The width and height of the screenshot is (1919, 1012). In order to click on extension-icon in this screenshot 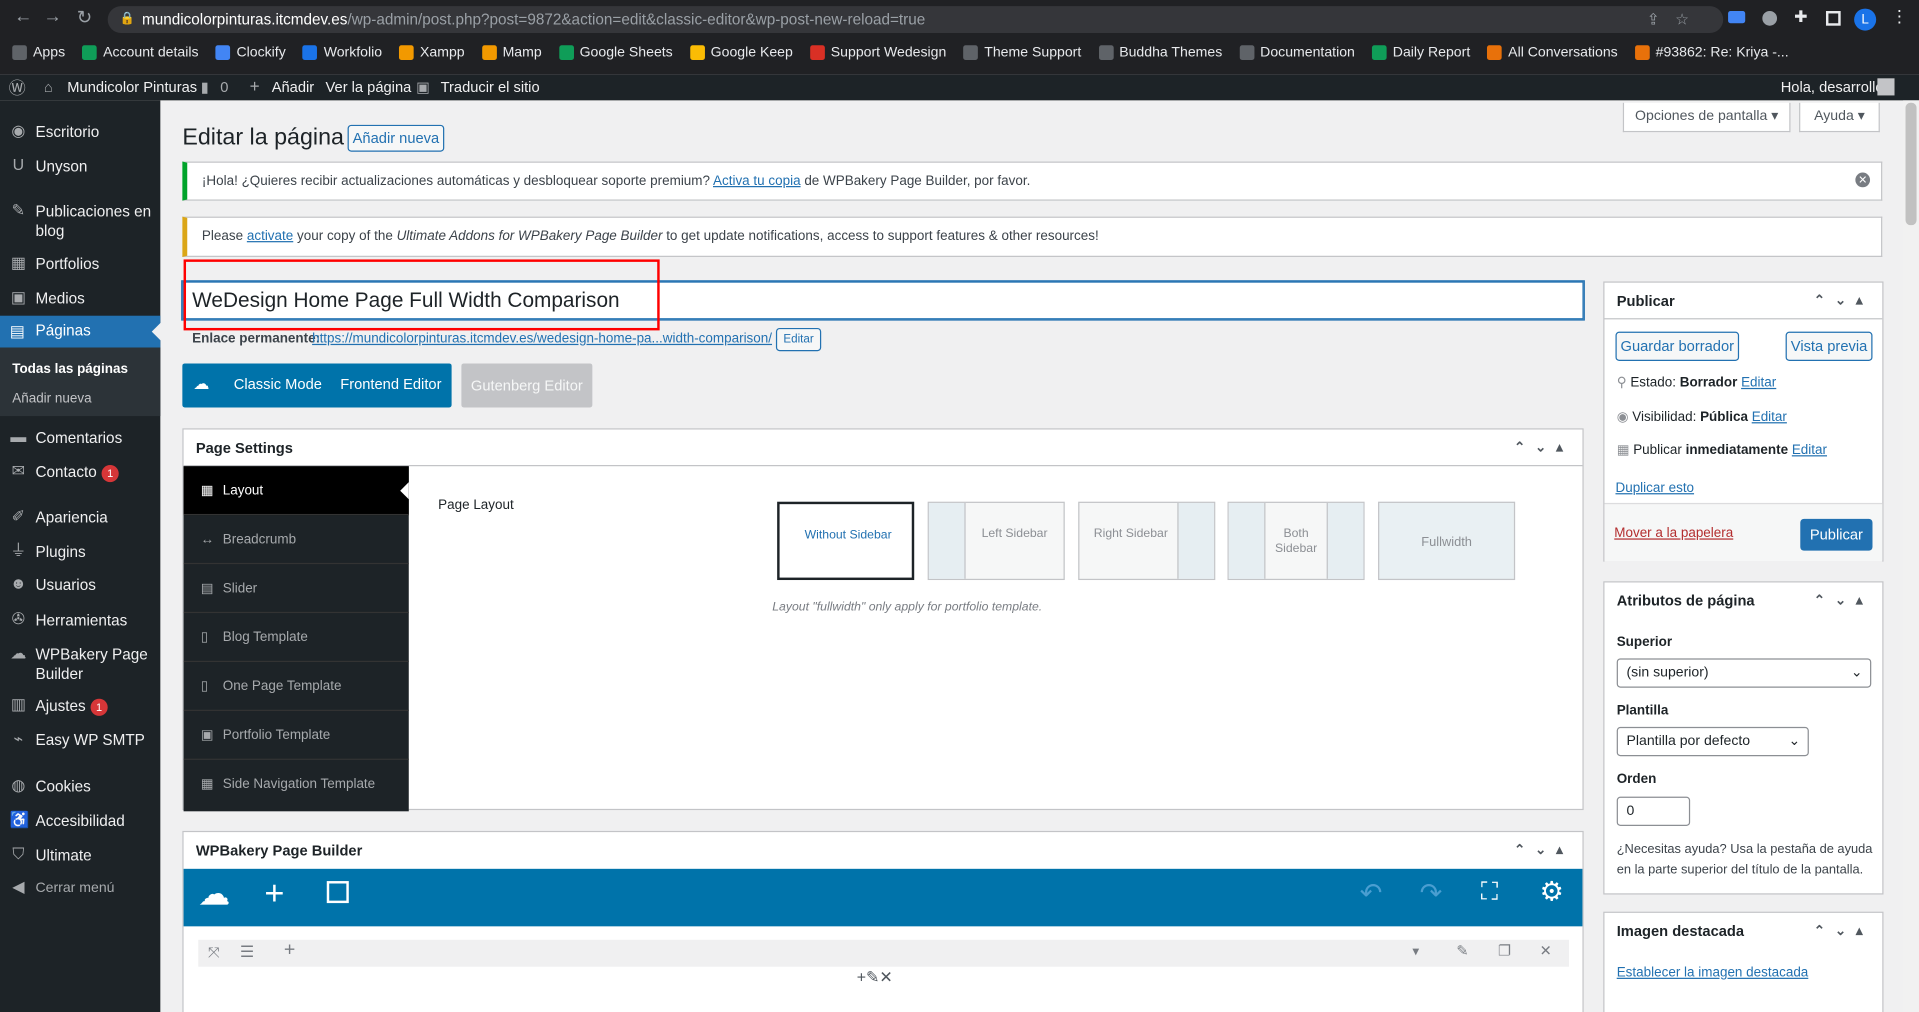, I will do `click(1737, 17)`.